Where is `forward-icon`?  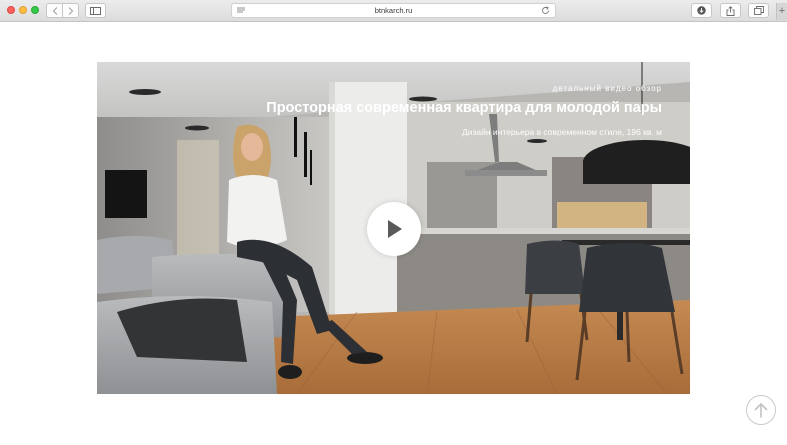
forward-icon is located at coordinates (70, 10).